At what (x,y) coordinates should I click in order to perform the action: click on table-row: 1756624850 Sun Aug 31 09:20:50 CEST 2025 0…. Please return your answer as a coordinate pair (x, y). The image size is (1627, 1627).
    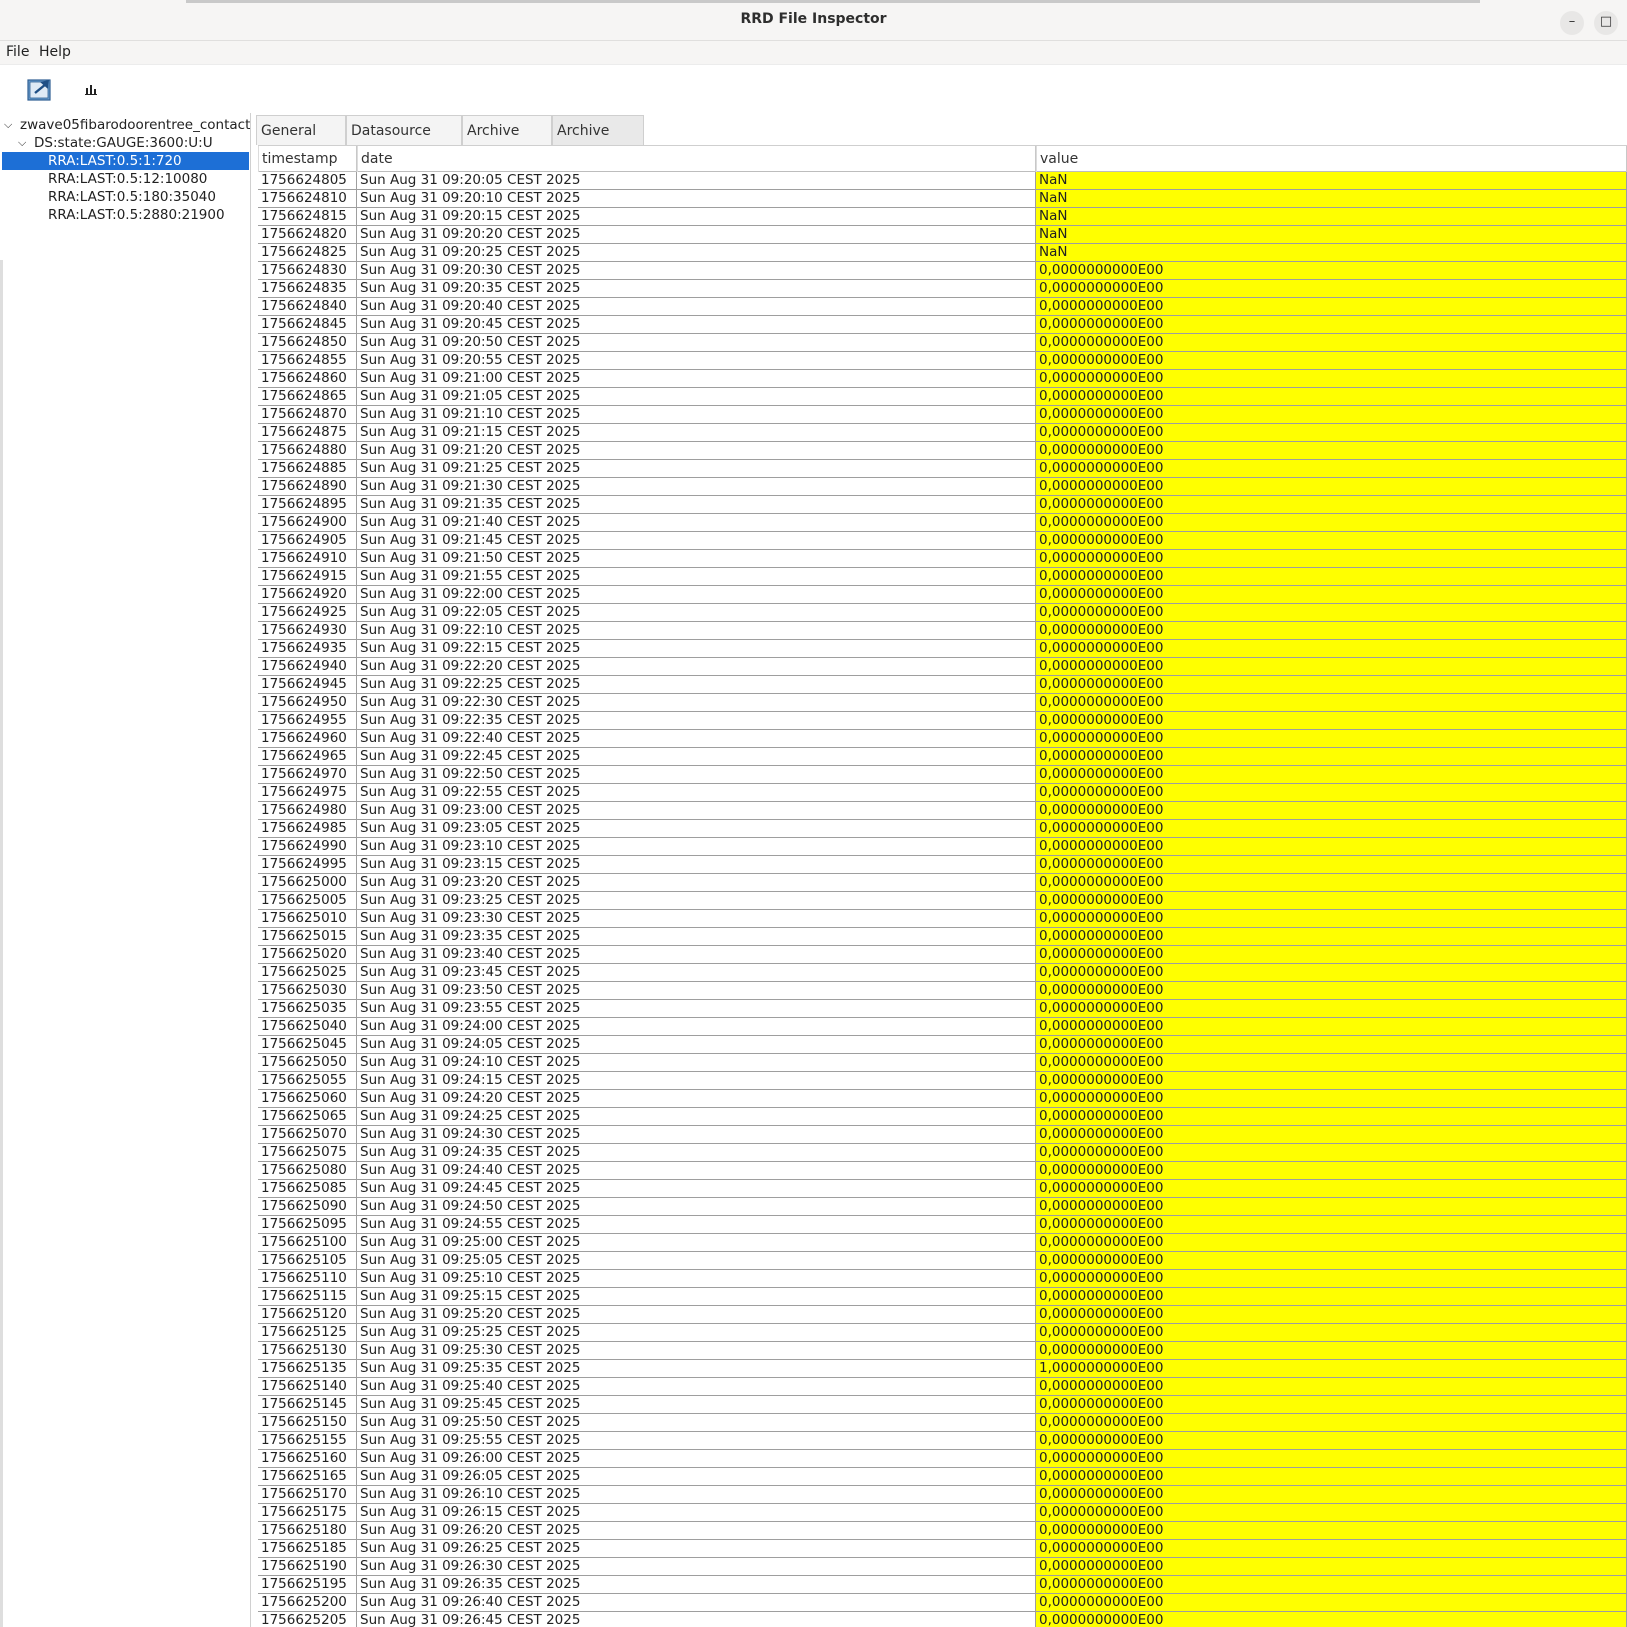
    Looking at the image, I should click on (942, 343).